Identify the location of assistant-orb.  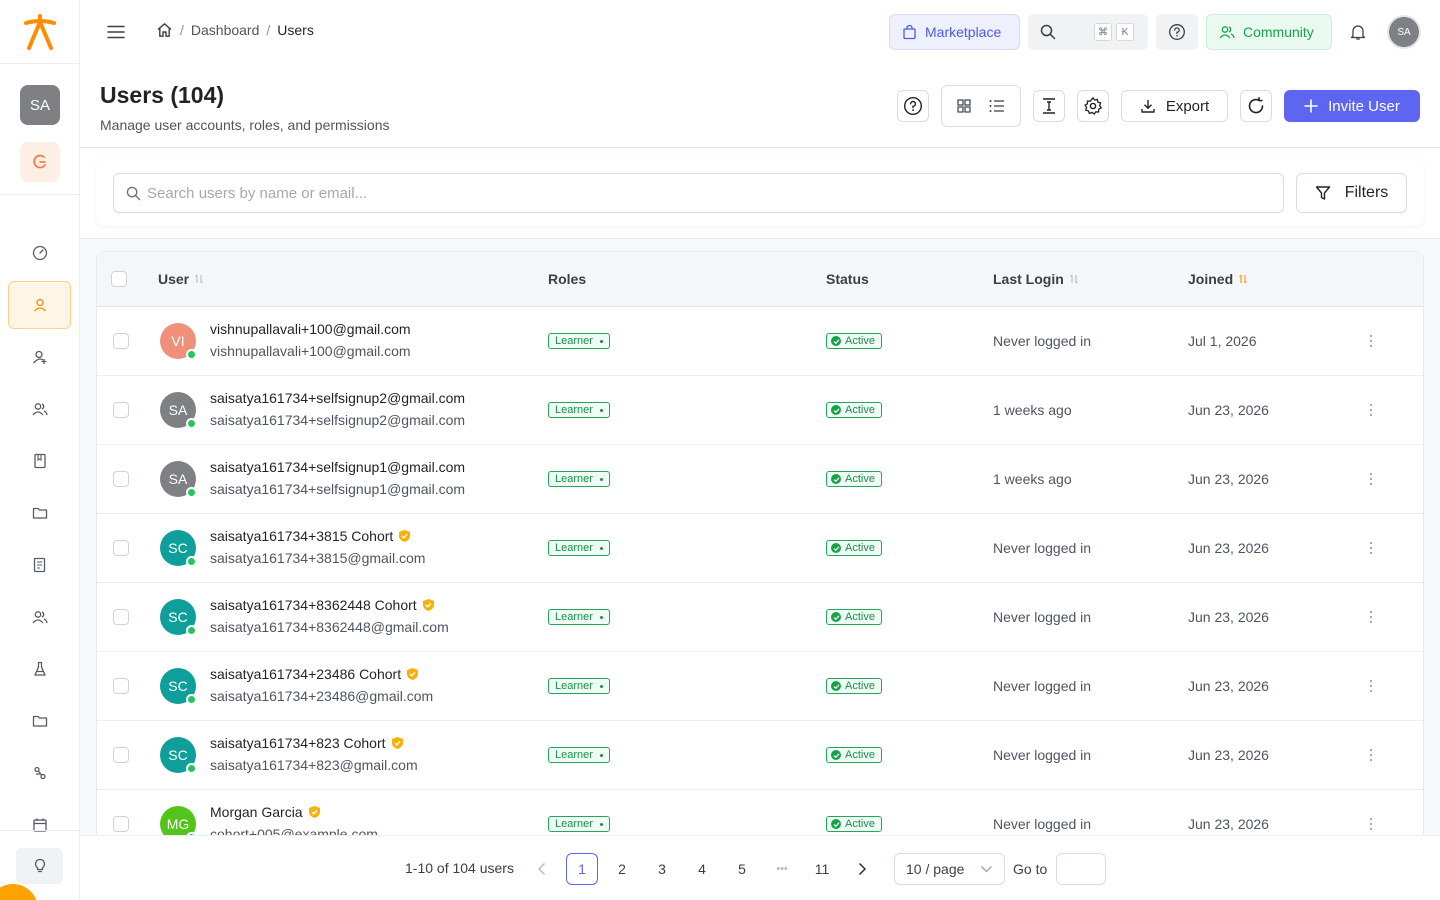
(19, 892).